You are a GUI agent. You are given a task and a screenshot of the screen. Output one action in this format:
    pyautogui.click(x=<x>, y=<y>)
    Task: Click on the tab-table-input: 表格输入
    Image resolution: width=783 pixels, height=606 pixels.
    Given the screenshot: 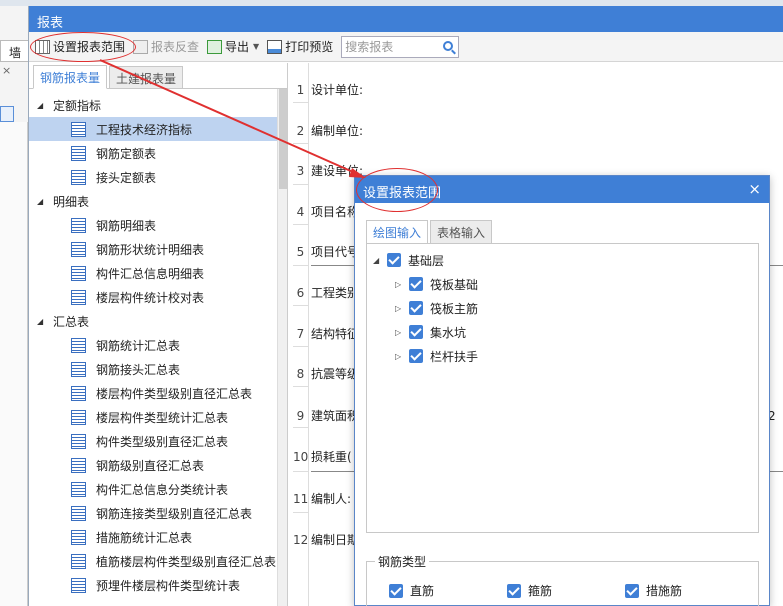 What is the action you would take?
    pyautogui.click(x=461, y=232)
    